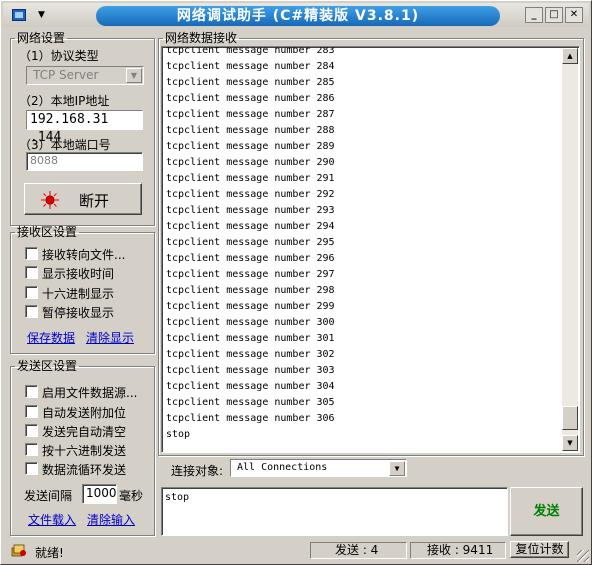 This screenshot has width=592, height=565. What do you see at coordinates (250, 306) in the screenshot?
I see `receive-line: tcpclient message number 299` at bounding box center [250, 306].